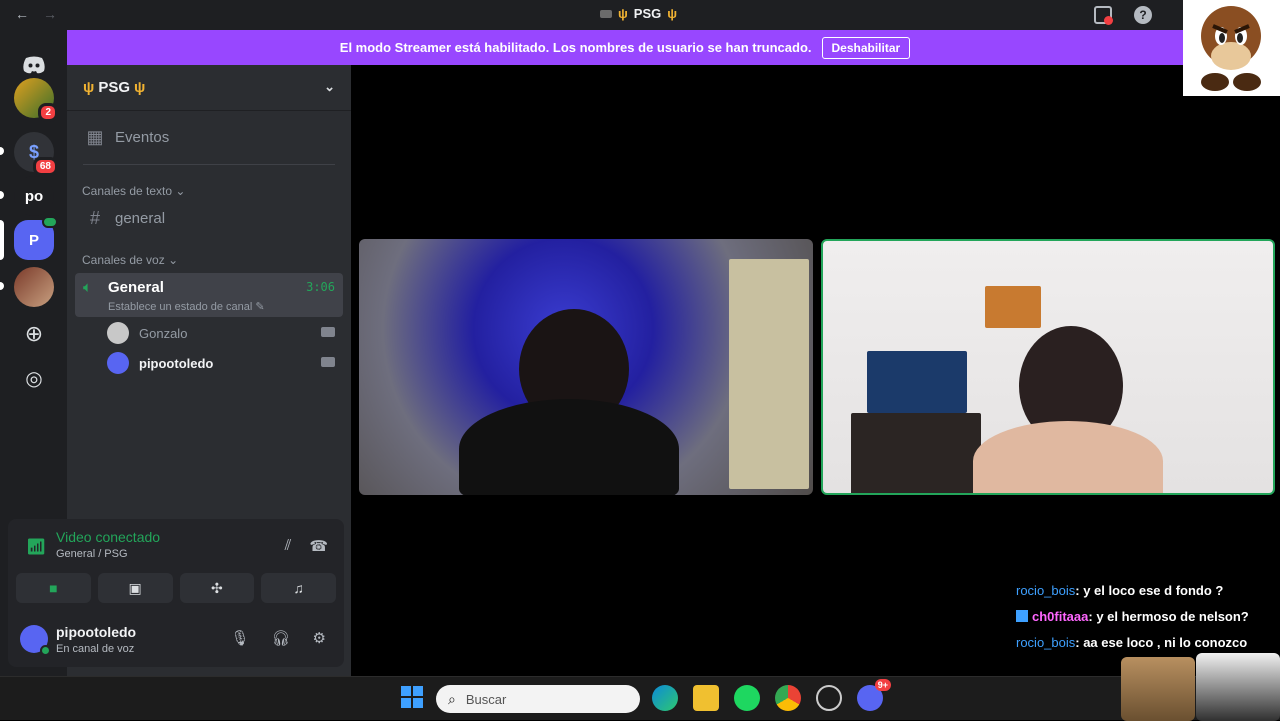 The height and width of the screenshot is (721, 1280). I want to click on mention-badge: 68, so click(45, 166).